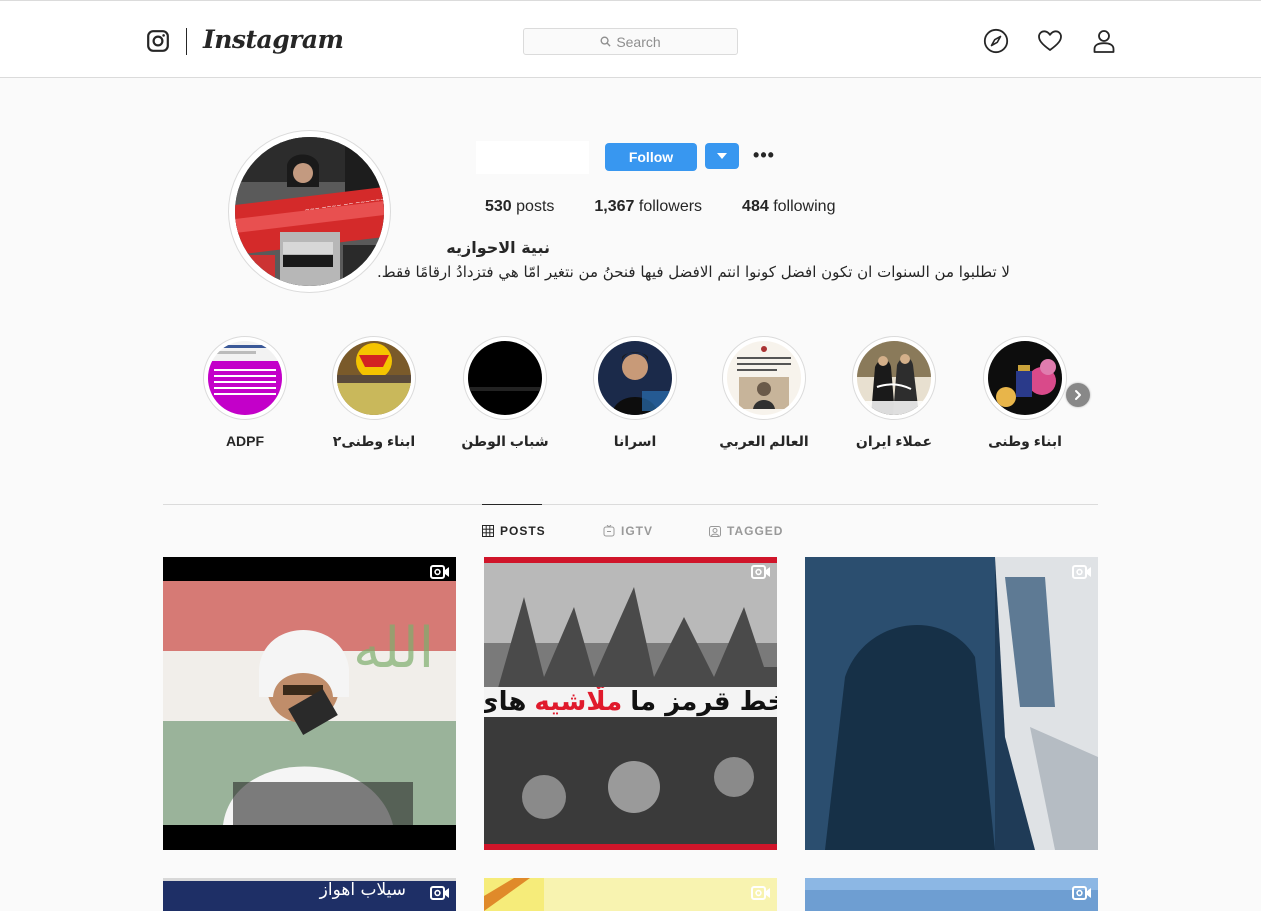  What do you see at coordinates (1025, 441) in the screenshot?
I see `highlight-label: ابناء وطنی` at bounding box center [1025, 441].